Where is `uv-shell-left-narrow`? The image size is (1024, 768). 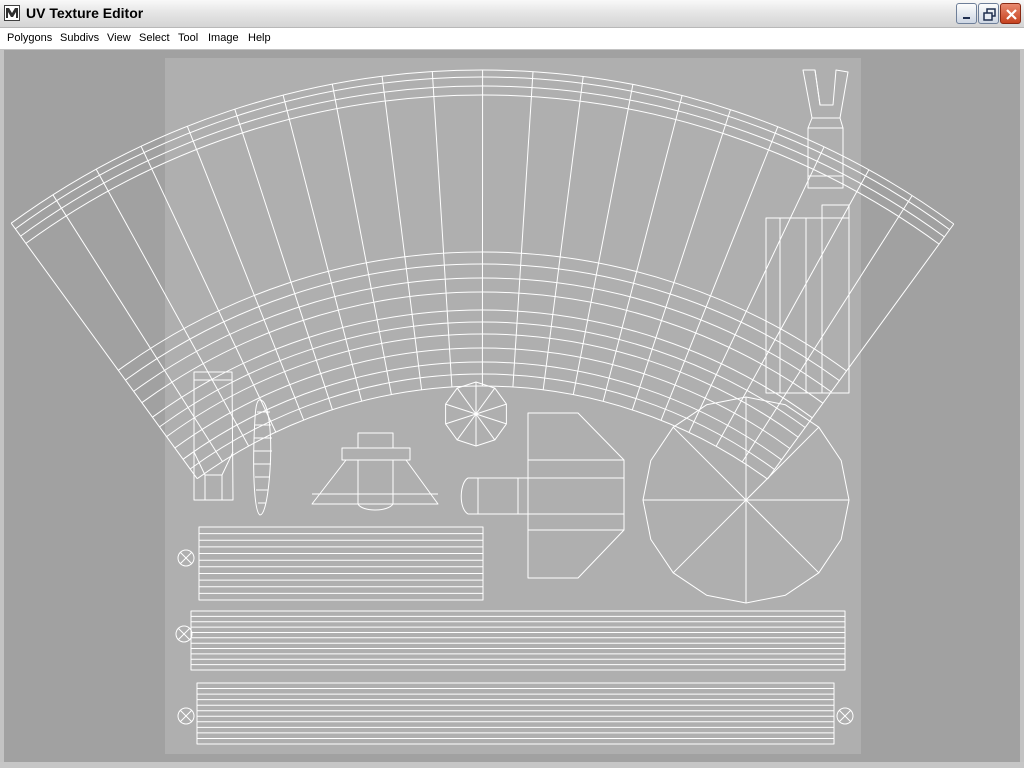 uv-shell-left-narrow is located at coordinates (213, 436).